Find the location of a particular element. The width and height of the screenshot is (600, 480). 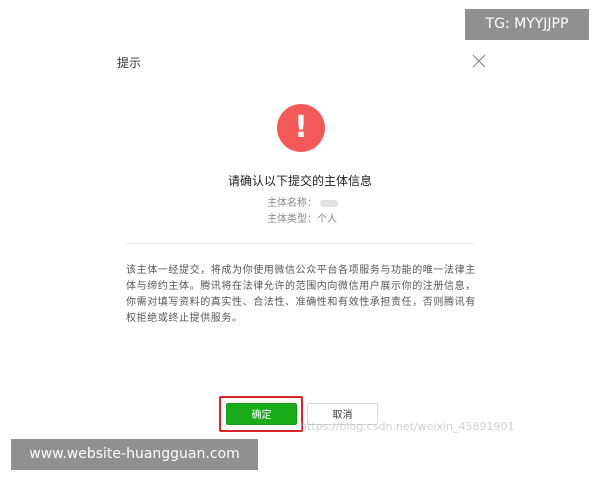

dialog-title: 提示 is located at coordinates (129, 63).